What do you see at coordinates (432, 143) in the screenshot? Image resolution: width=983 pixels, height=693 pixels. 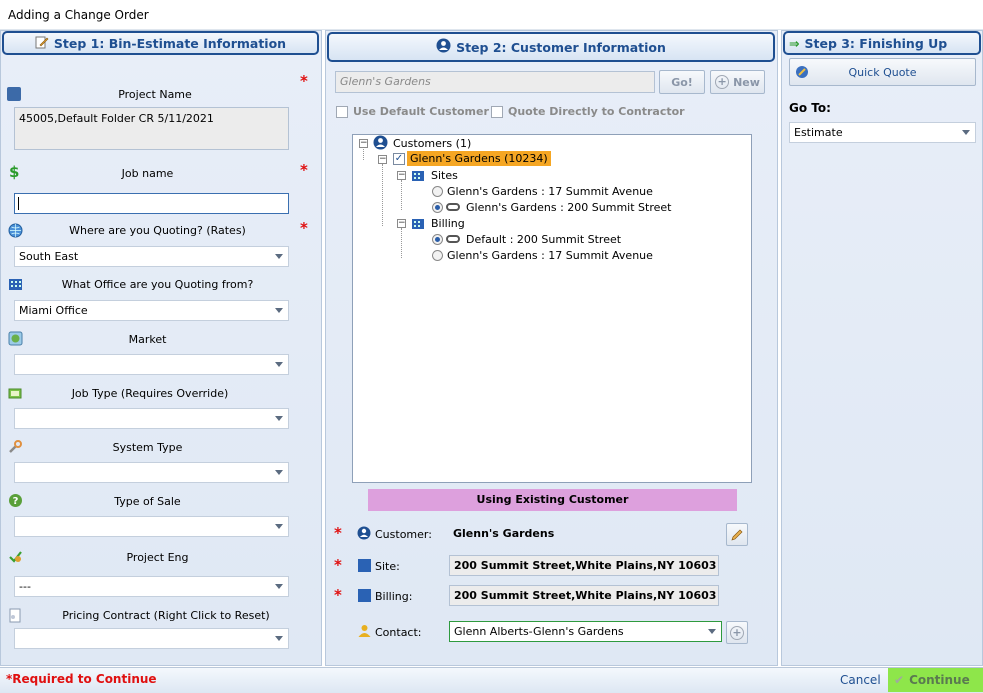 I see `tree-root-label: Customers (1)` at bounding box center [432, 143].